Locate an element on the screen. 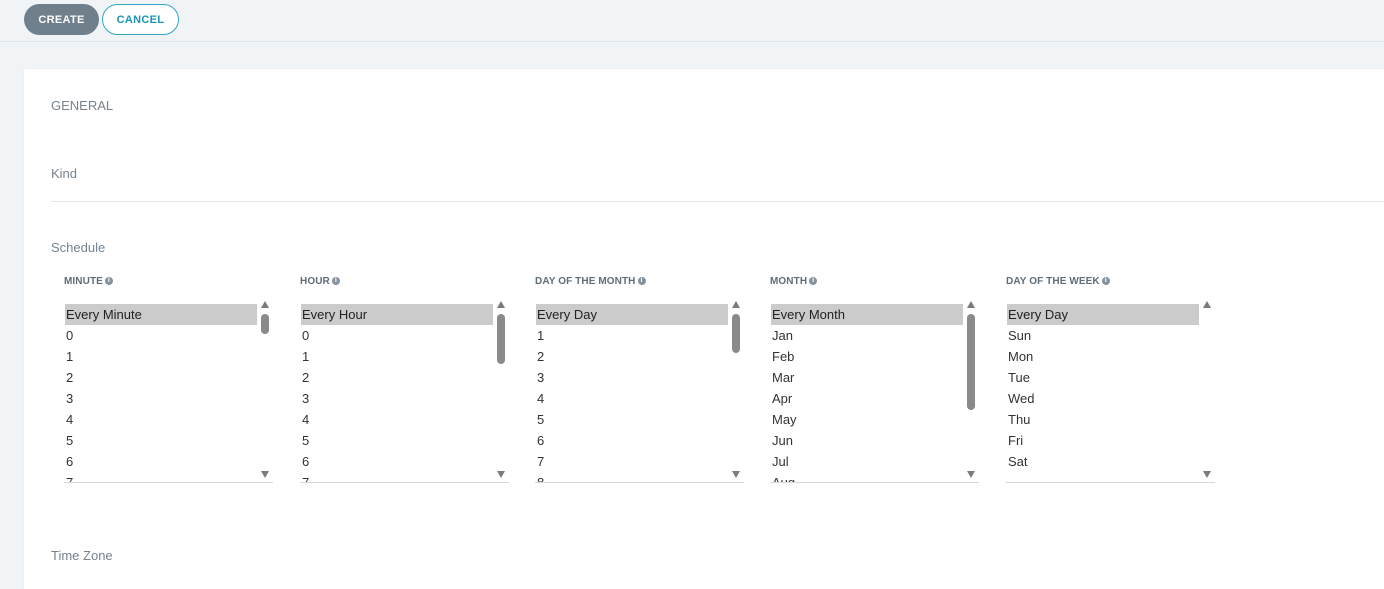 This screenshot has width=1384, height=589. schedule-label: Schedule is located at coordinates (78, 247).